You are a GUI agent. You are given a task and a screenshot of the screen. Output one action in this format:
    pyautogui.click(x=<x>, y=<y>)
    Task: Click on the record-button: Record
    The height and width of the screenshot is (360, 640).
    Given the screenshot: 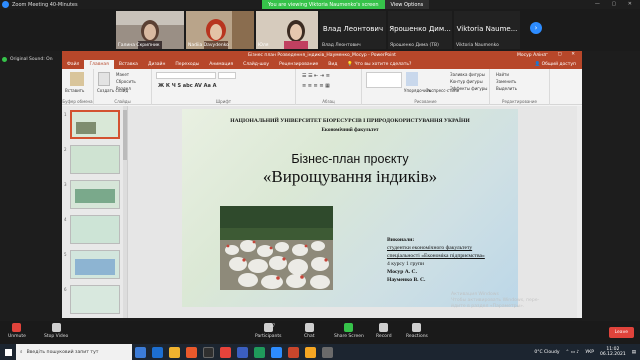 What is the action you would take?
    pyautogui.click(x=384, y=331)
    